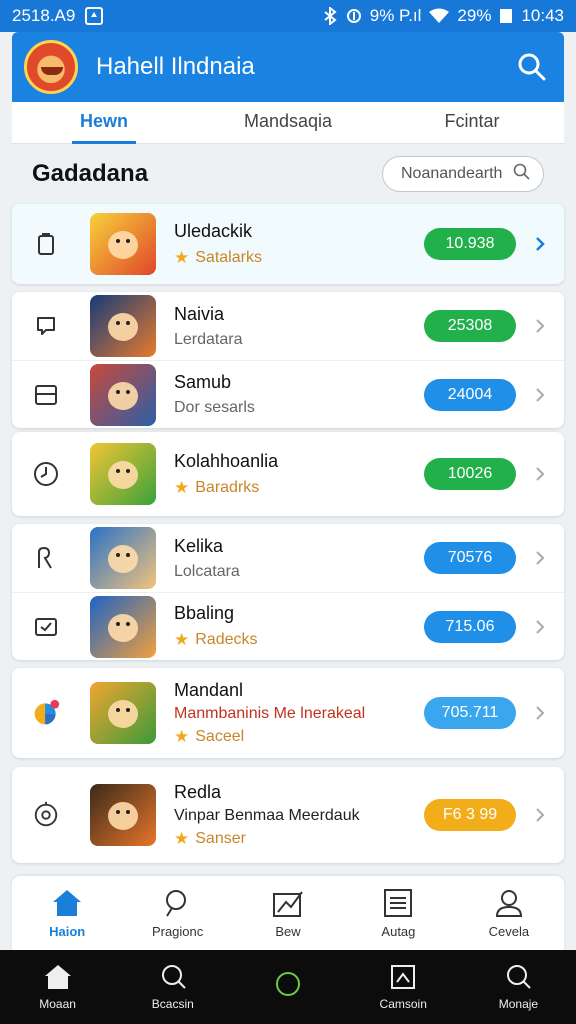 The image size is (576, 1024). I want to click on tab-mandsaqia: Mandsaqia, so click(288, 123).